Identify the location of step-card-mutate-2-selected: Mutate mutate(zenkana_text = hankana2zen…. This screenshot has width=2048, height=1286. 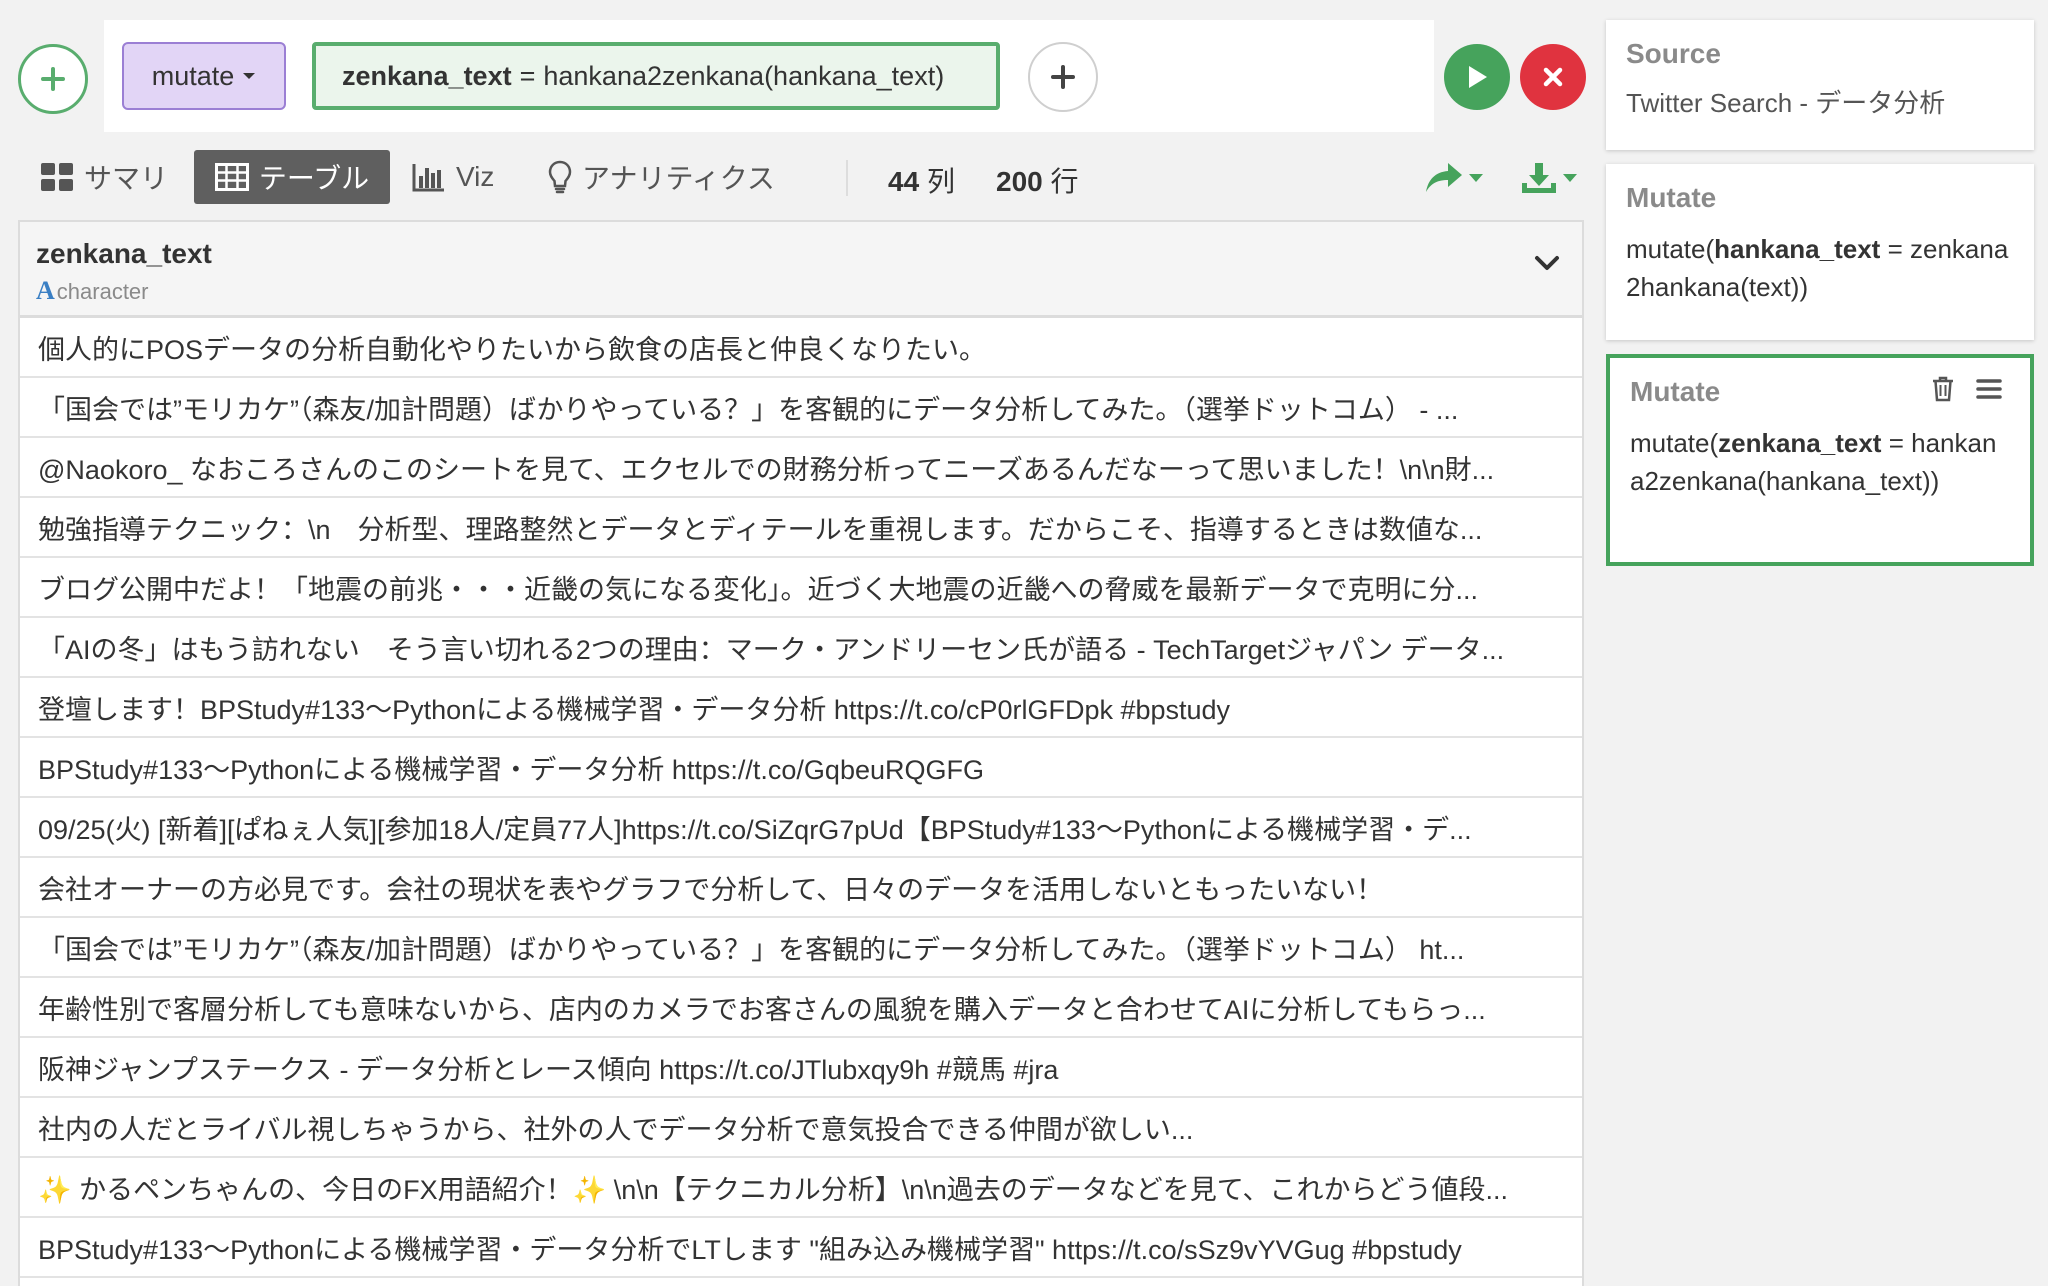
(1820, 460).